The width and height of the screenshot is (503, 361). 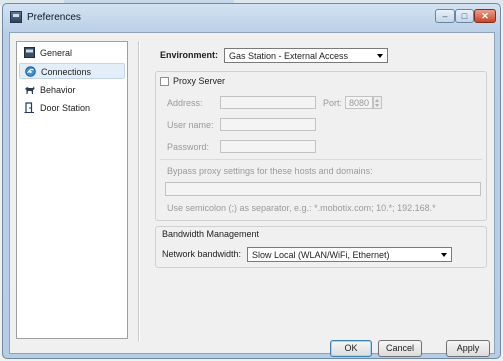 I want to click on dog-icon, so click(x=30, y=90).